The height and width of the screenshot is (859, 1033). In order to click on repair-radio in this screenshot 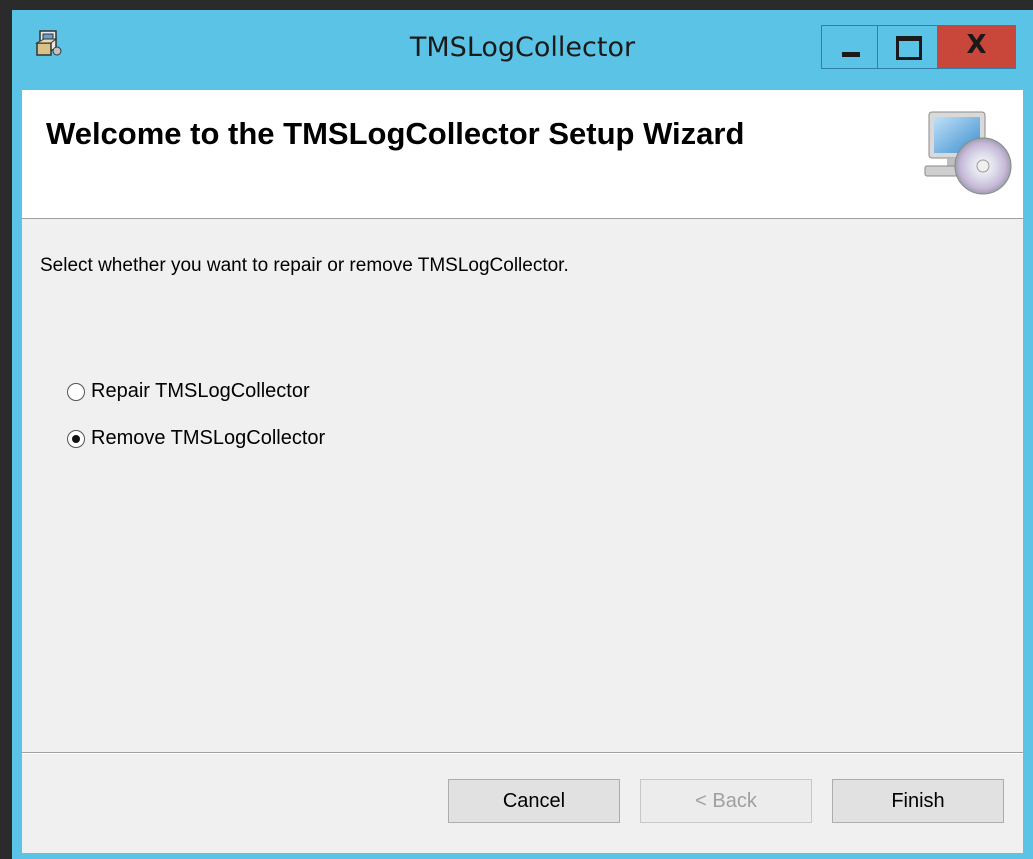, I will do `click(76, 391)`.